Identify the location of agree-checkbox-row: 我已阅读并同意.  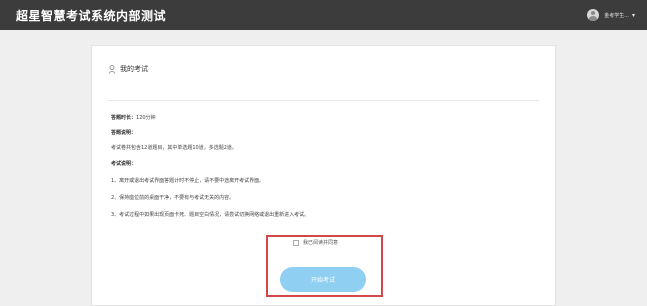
(315, 242).